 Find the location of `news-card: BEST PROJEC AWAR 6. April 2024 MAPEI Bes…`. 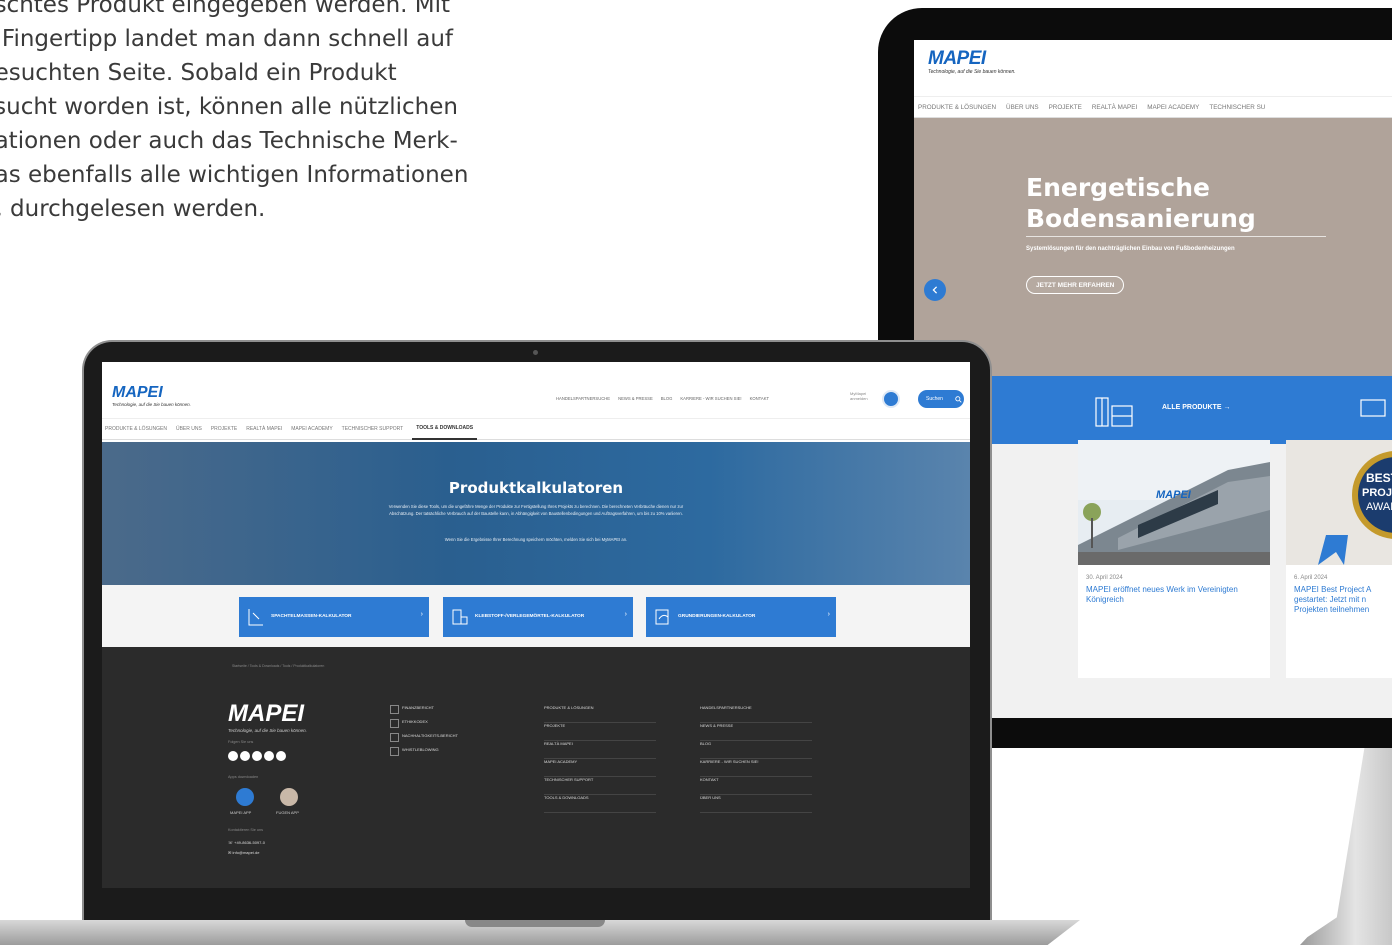

news-card: BEST PROJEC AWAR 6. April 2024 MAPEI Bes… is located at coordinates (1339, 559).